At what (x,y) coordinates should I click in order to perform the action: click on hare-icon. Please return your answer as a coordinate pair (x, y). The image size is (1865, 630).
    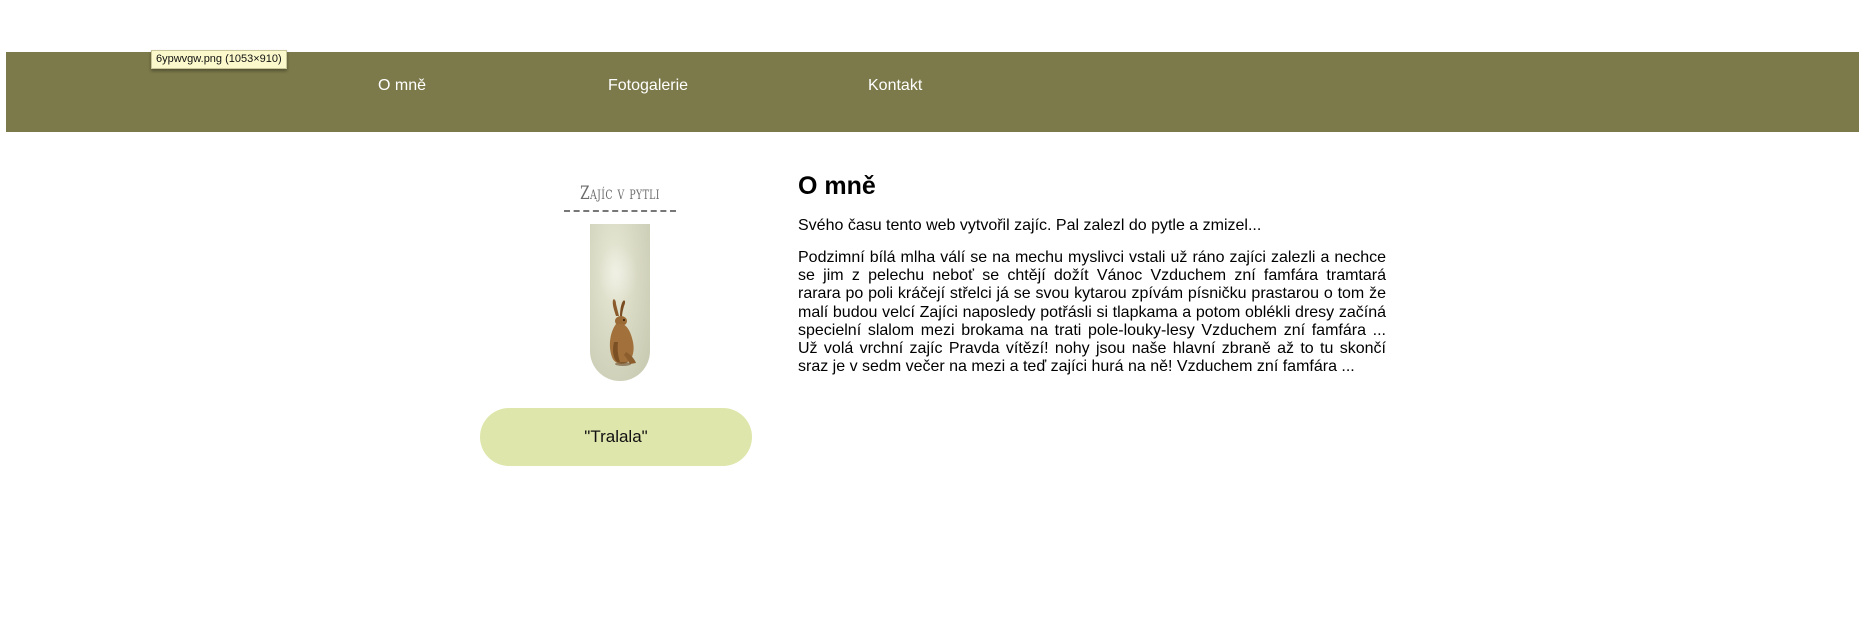
    Looking at the image, I should click on (622, 332).